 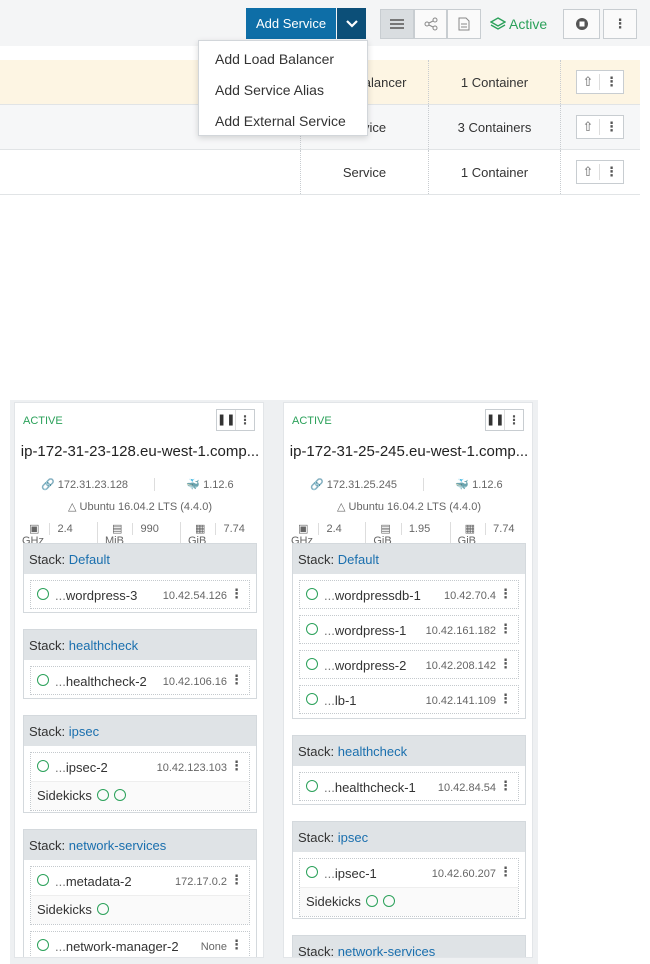 I want to click on list-view-button, so click(x=397, y=24).